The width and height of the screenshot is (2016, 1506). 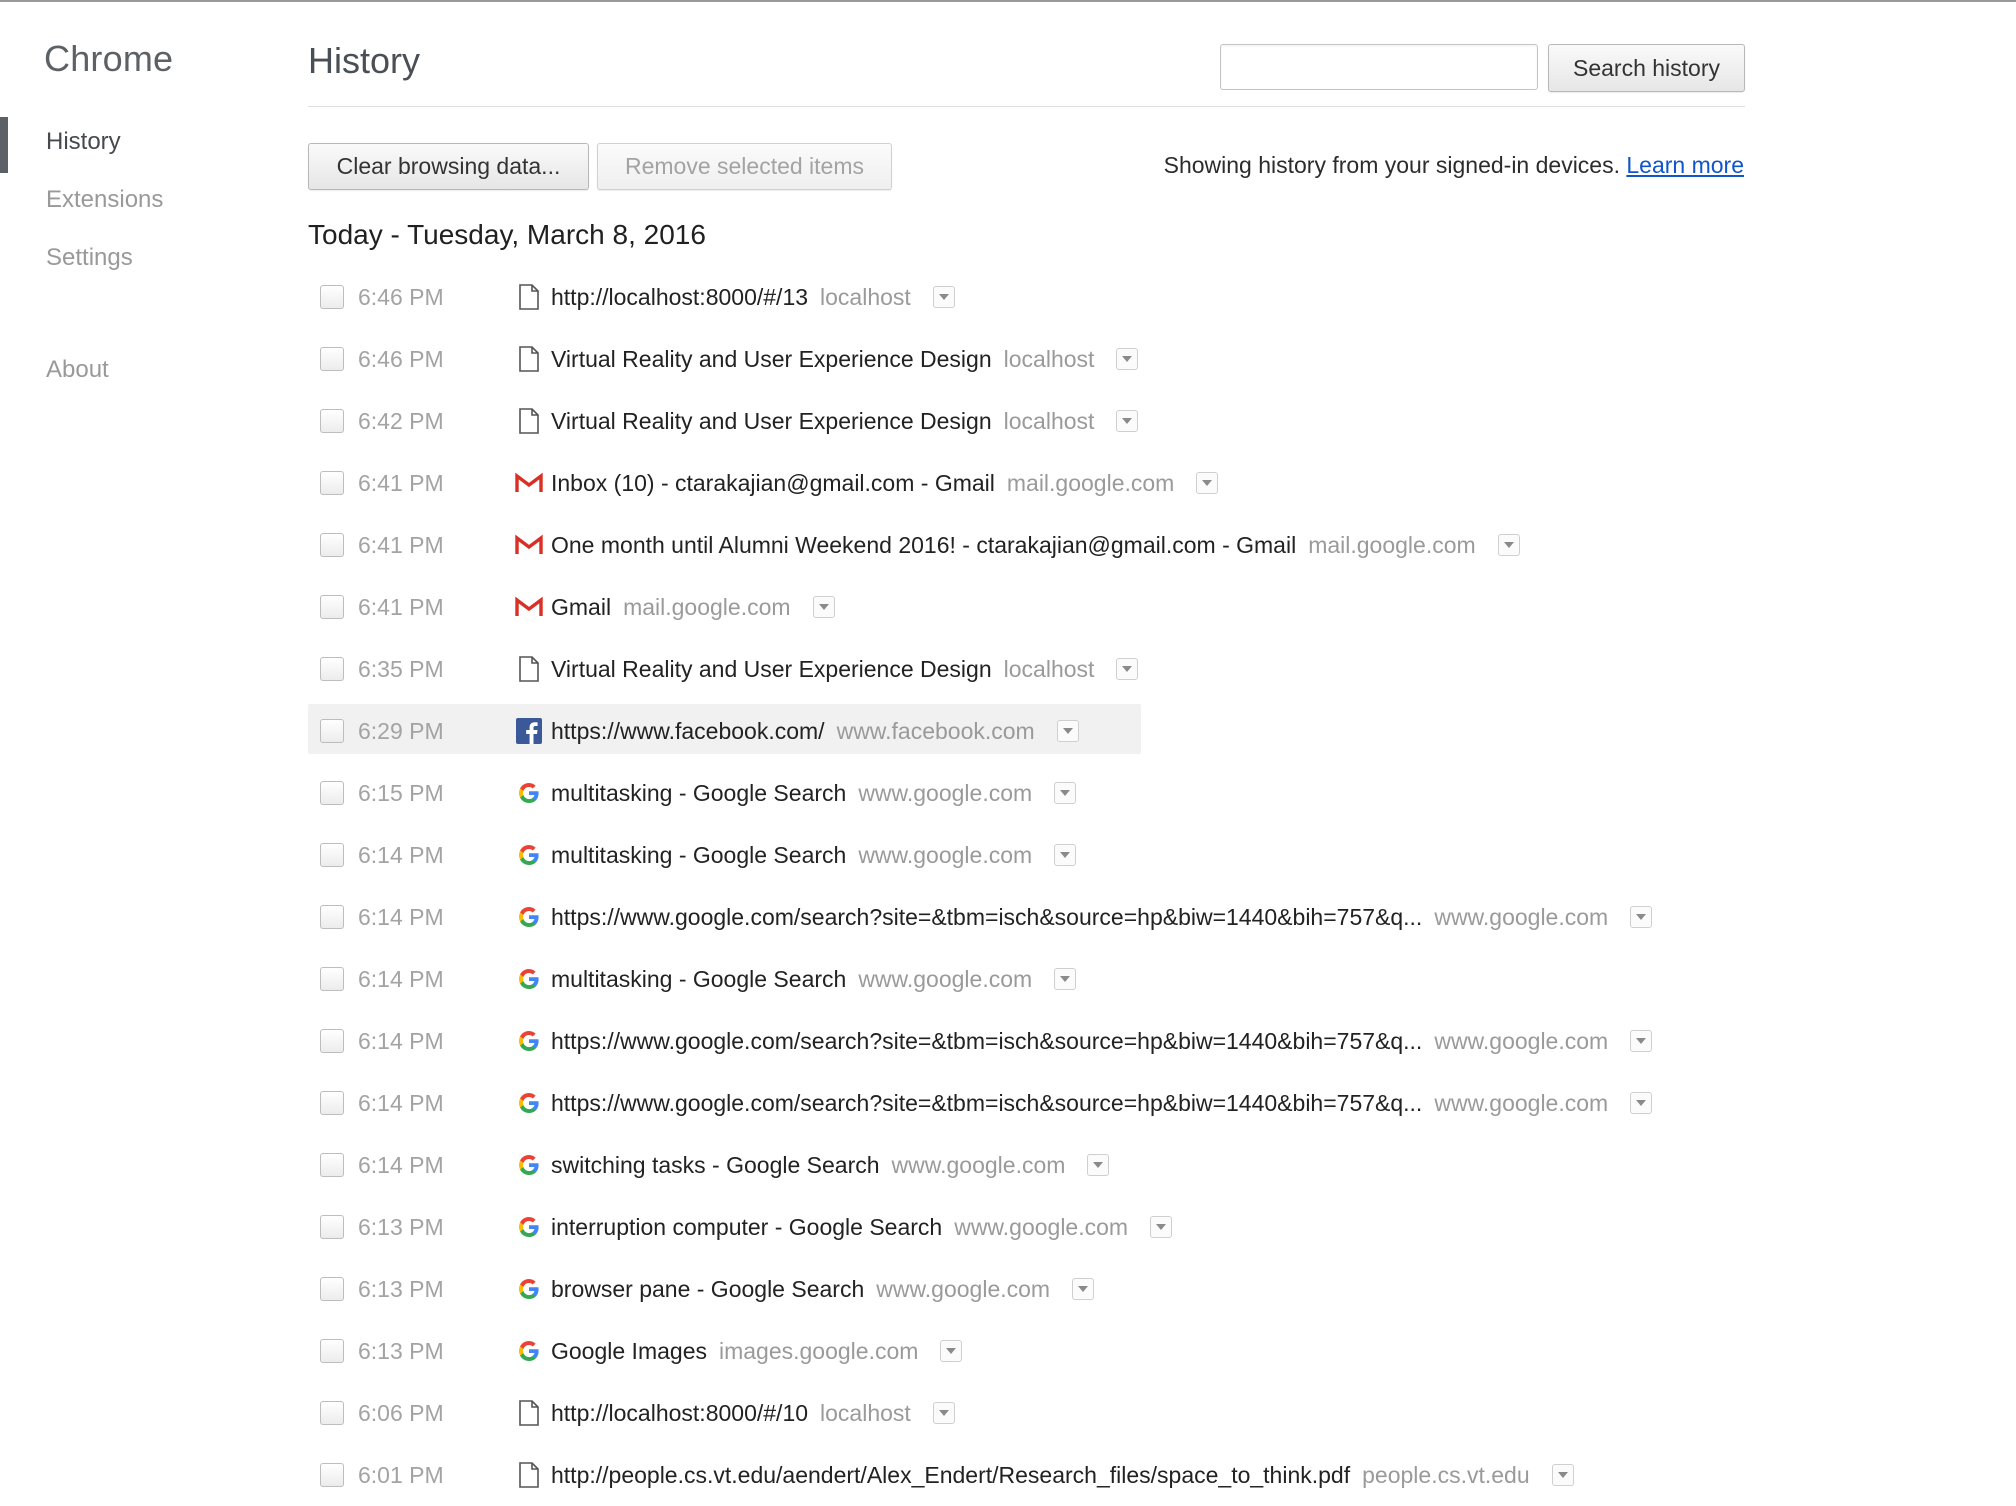 What do you see at coordinates (707, 1289) in the screenshot?
I see `entry-title-link: browser pane - Google Search` at bounding box center [707, 1289].